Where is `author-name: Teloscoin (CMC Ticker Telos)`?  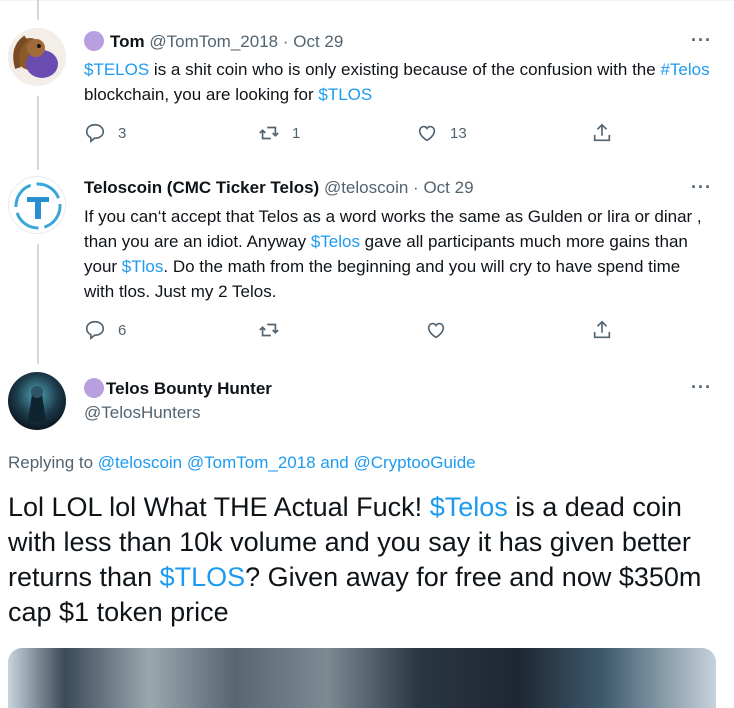 author-name: Teloscoin (CMC Ticker Telos) is located at coordinates (201, 187).